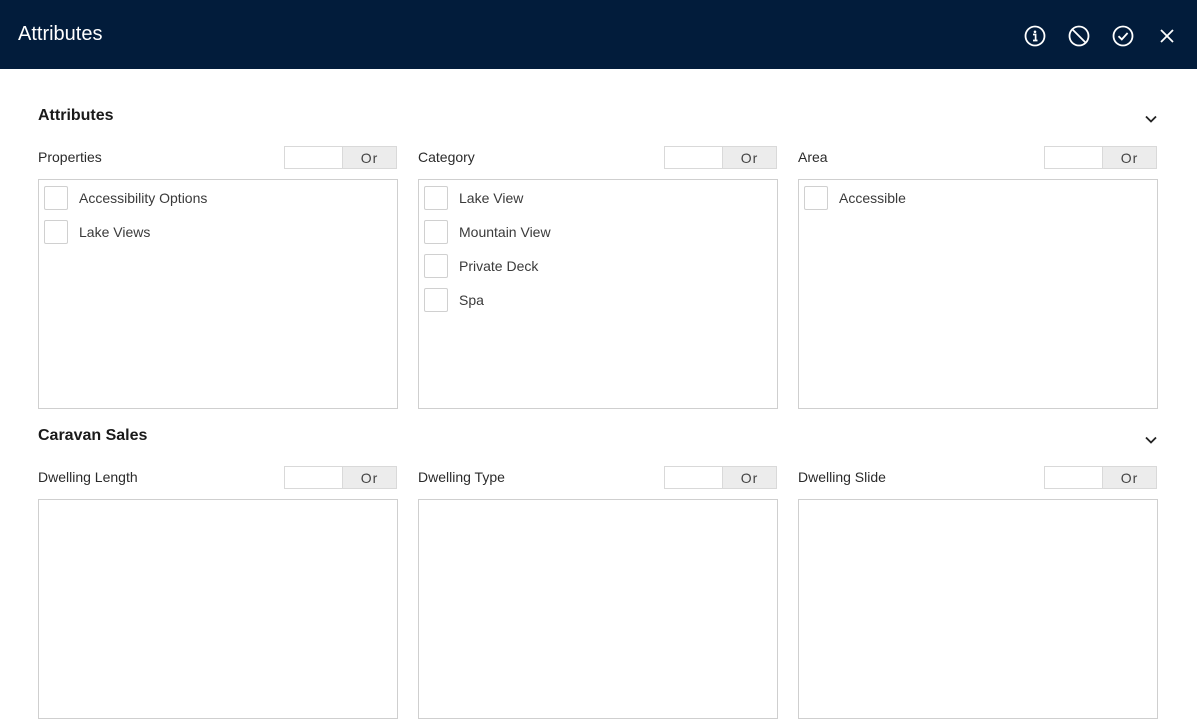  What do you see at coordinates (1101, 36) in the screenshot?
I see `header-actions` at bounding box center [1101, 36].